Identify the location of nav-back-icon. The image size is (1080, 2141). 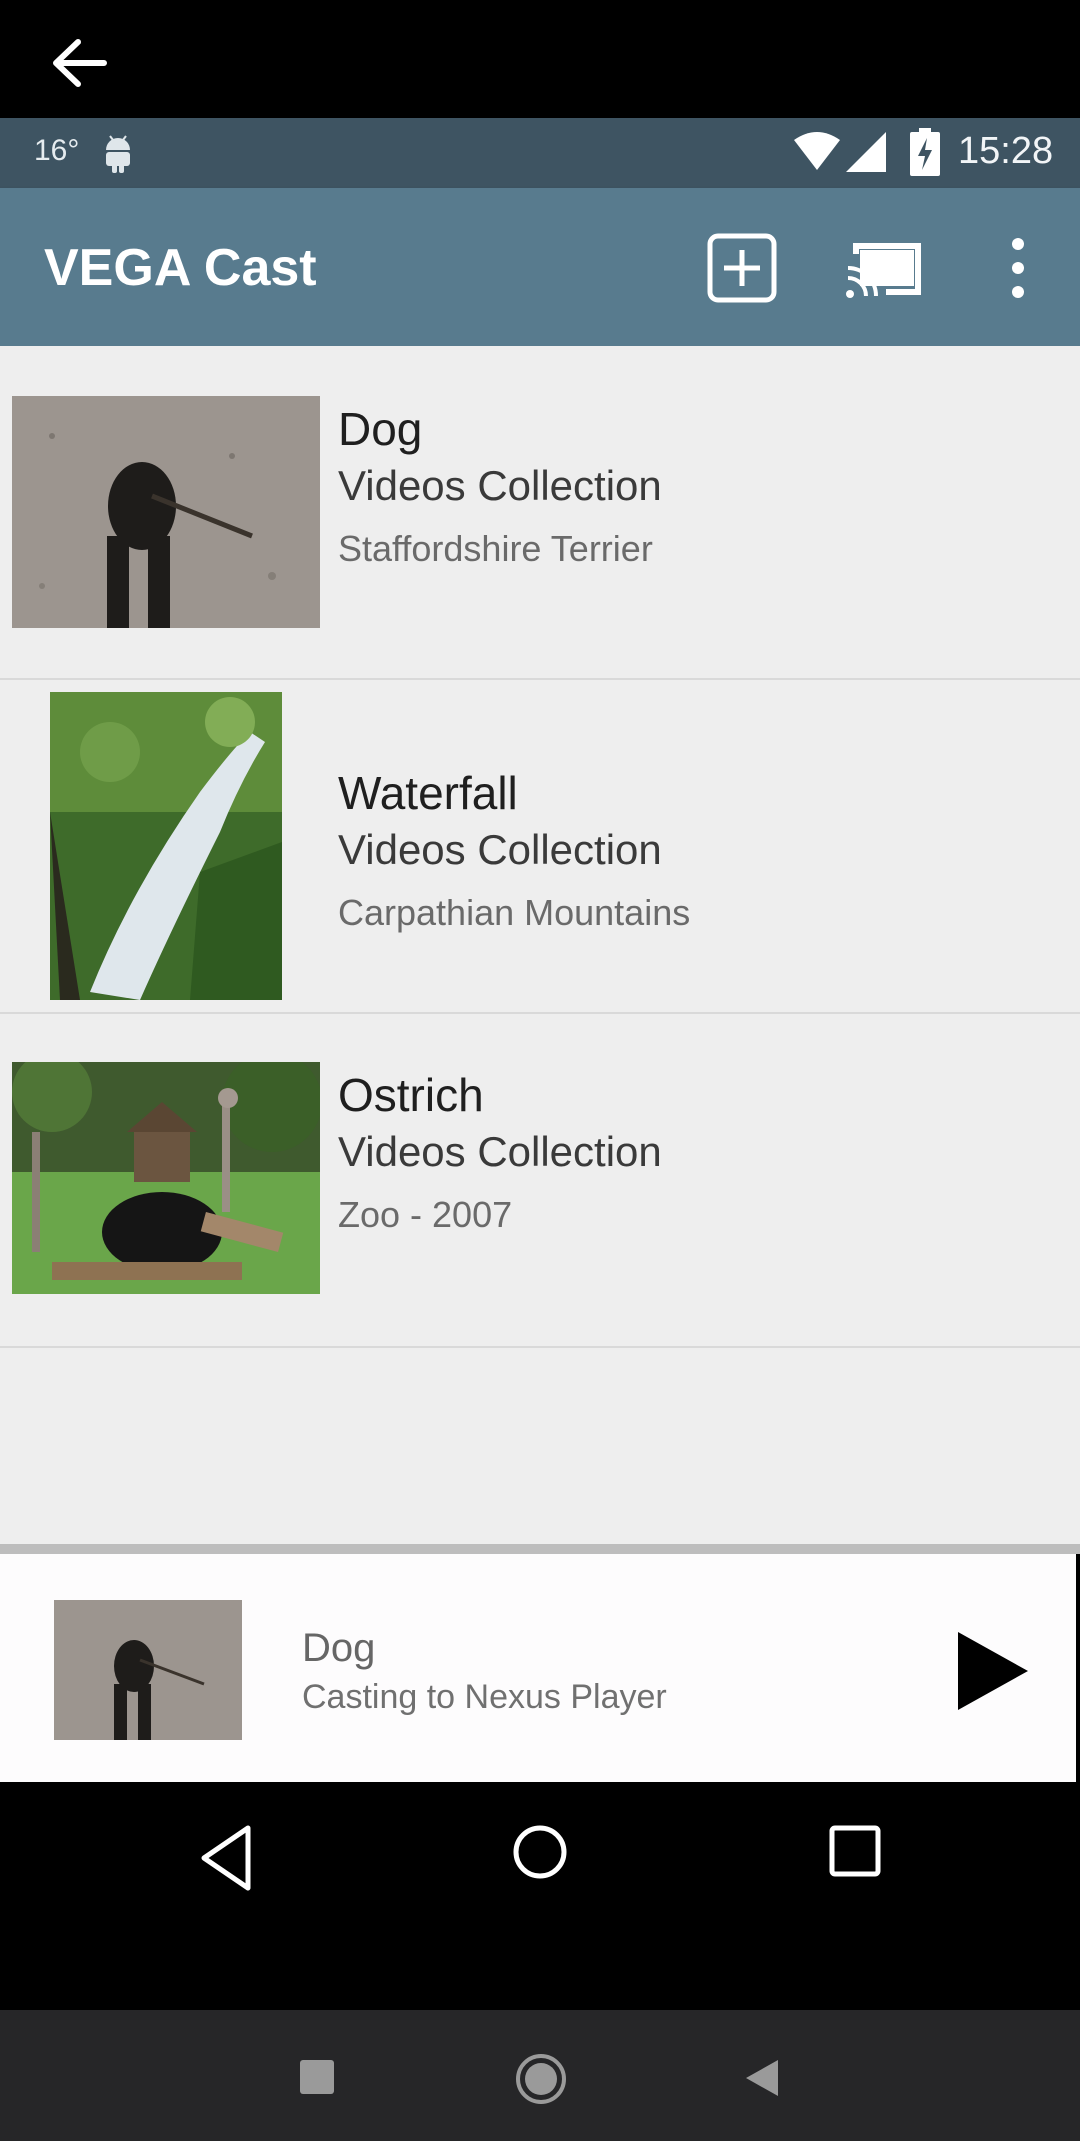
(226, 1858).